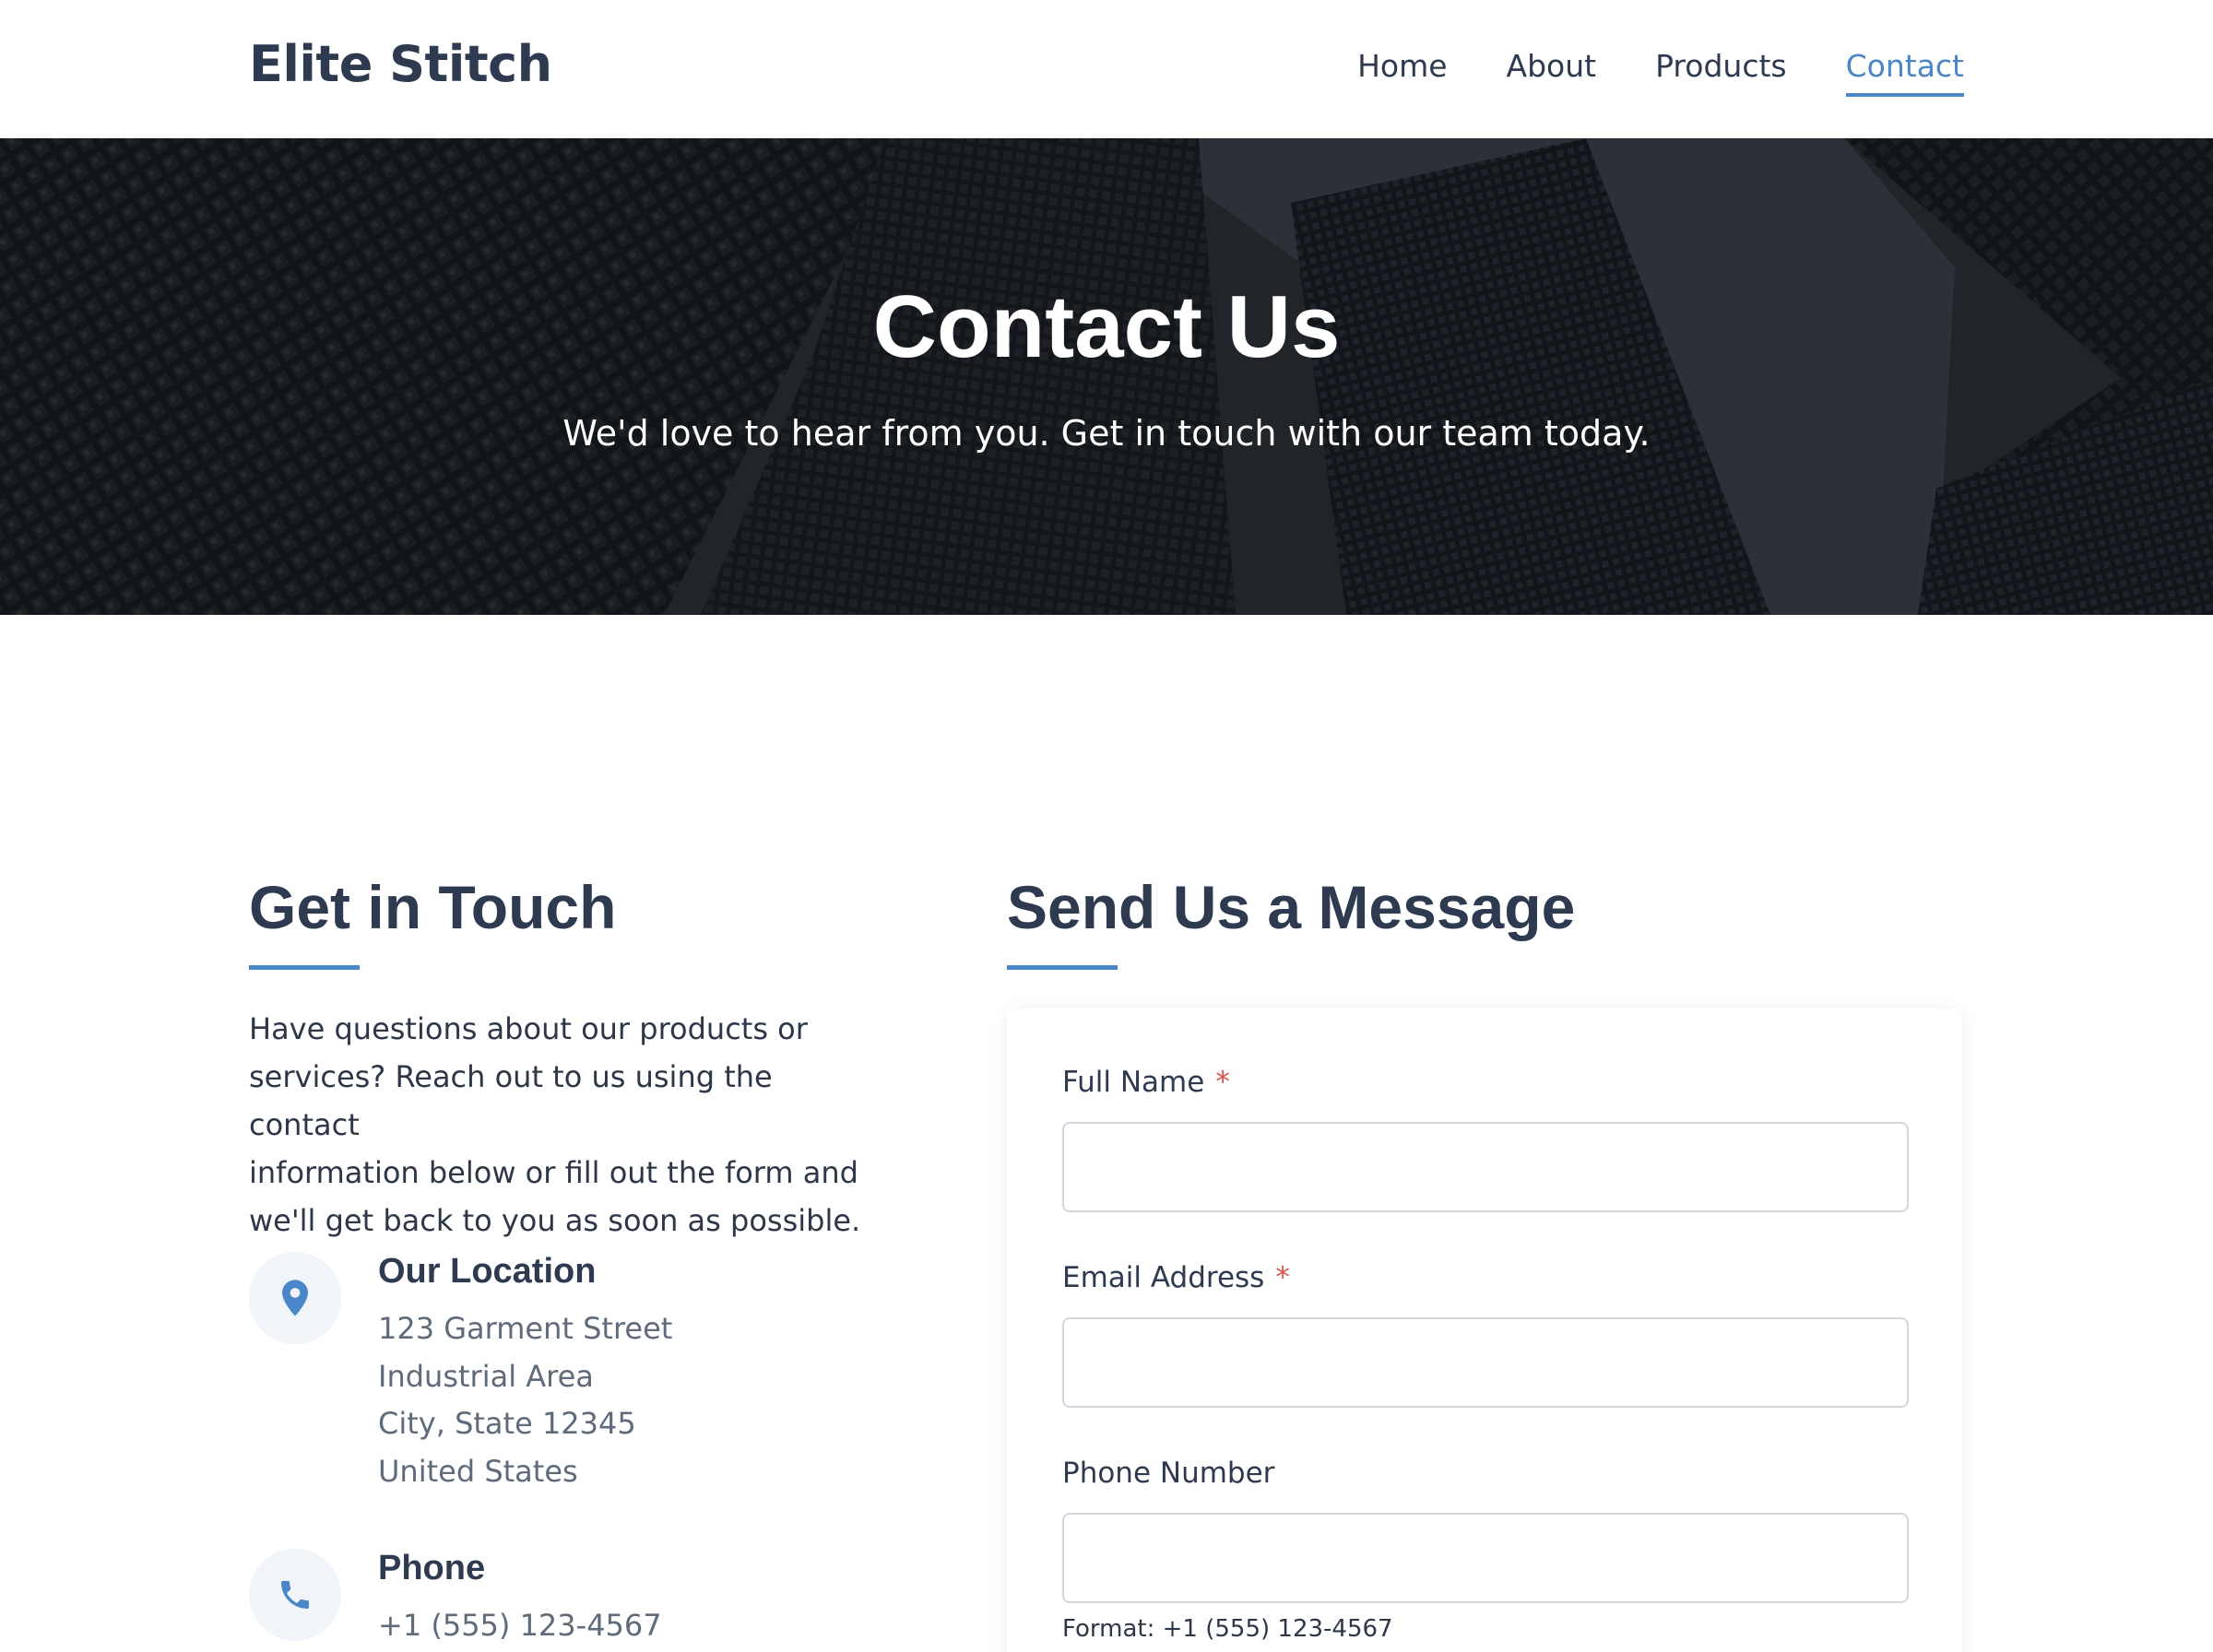 This screenshot has height=1652, width=2213. I want to click on address-line: Industrial Area, so click(486, 1376).